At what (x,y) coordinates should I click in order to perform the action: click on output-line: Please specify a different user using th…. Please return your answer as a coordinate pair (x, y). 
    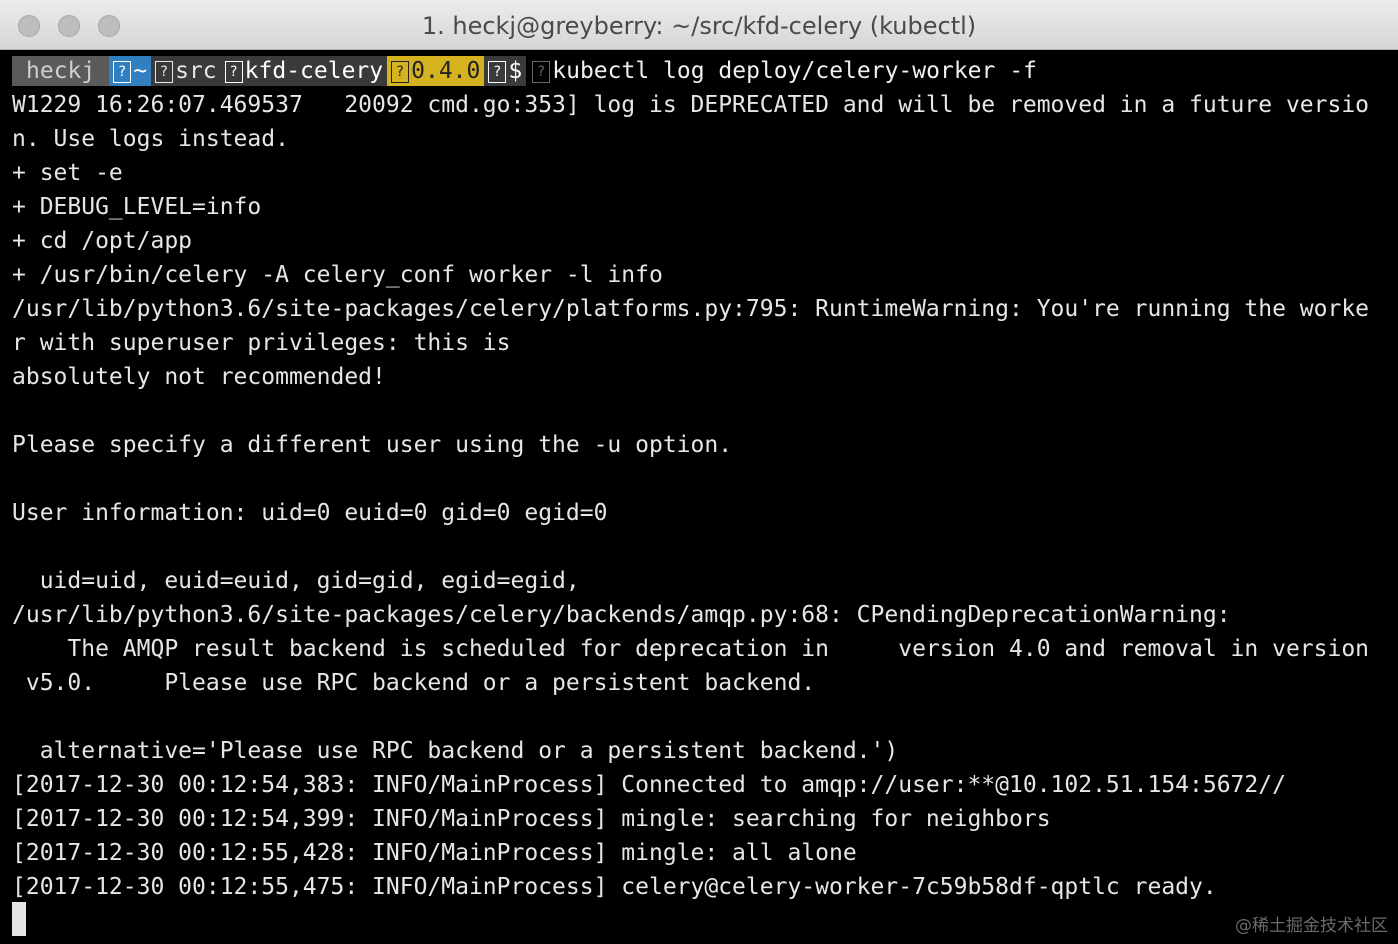
    Looking at the image, I should click on (372, 445).